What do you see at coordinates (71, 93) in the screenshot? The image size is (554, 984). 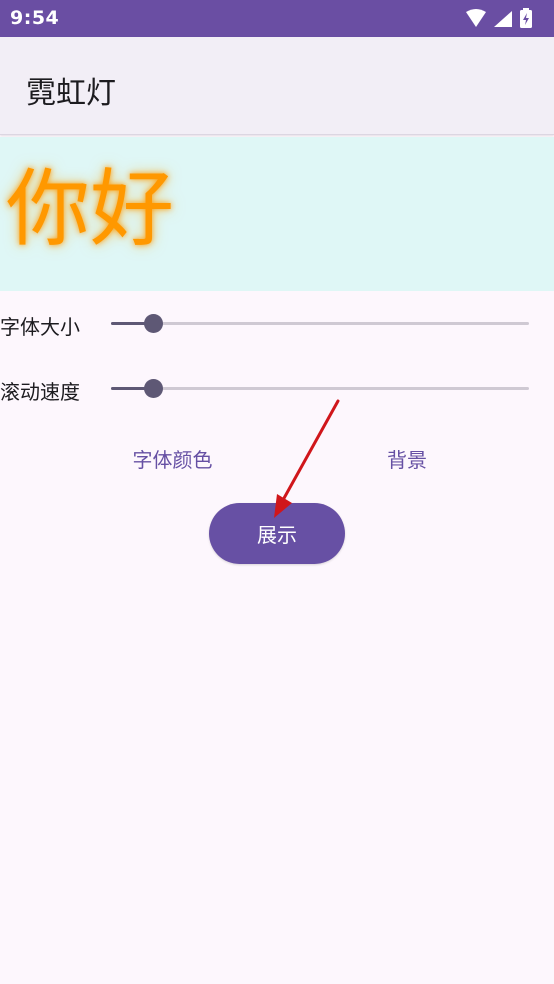 I see `app-title: 霓虹灯` at bounding box center [71, 93].